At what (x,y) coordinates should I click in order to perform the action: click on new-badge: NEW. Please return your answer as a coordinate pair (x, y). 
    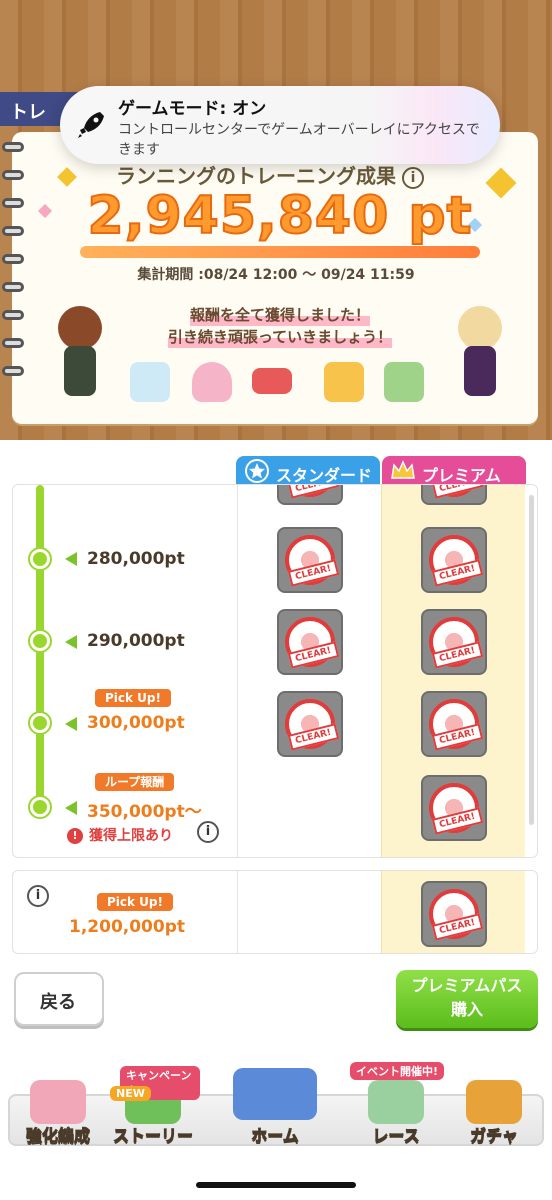
    Looking at the image, I should click on (130, 1093).